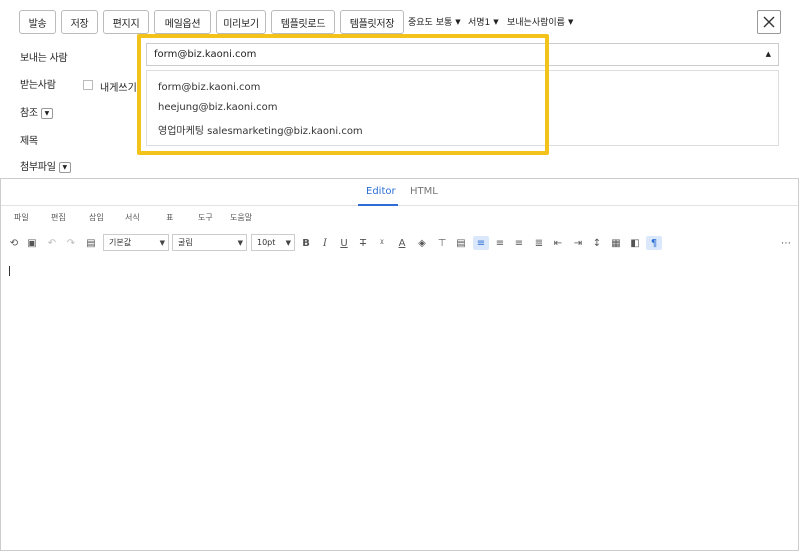 This screenshot has height=552, width=800. What do you see at coordinates (182, 22) in the screenshot?
I see `mail-options-button: 메일옵션` at bounding box center [182, 22].